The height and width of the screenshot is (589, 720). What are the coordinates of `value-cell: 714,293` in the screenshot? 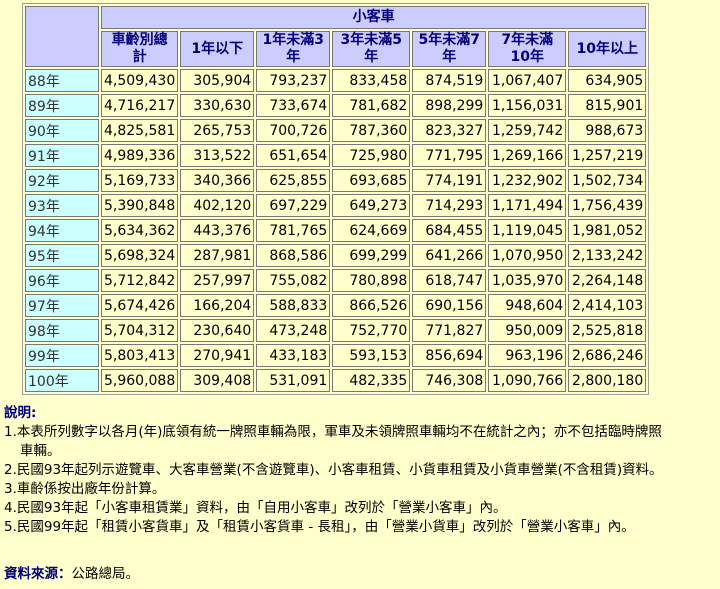 It's located at (449, 205).